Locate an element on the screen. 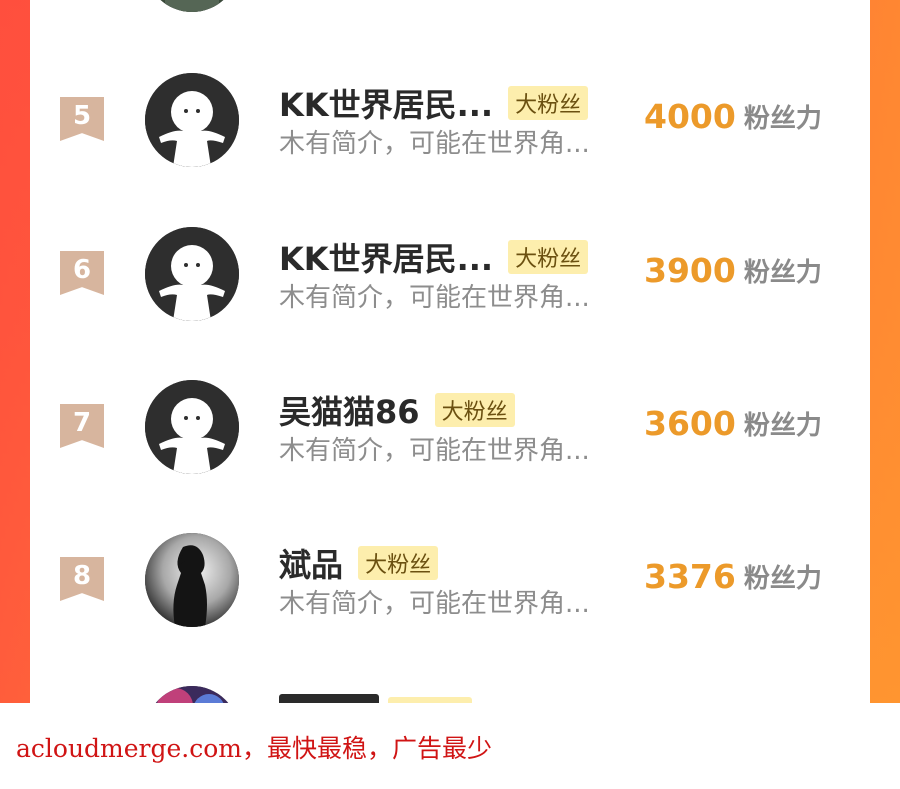  name-line: 吴猫猫86 大粉丝 is located at coordinates (397, 409).